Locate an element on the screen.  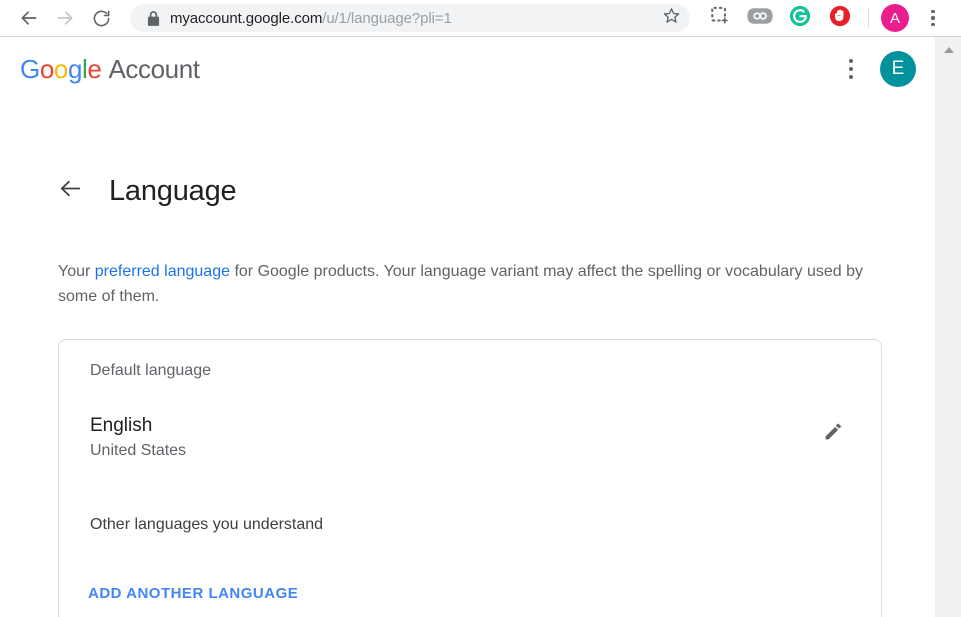
back-button is located at coordinates (70, 191).